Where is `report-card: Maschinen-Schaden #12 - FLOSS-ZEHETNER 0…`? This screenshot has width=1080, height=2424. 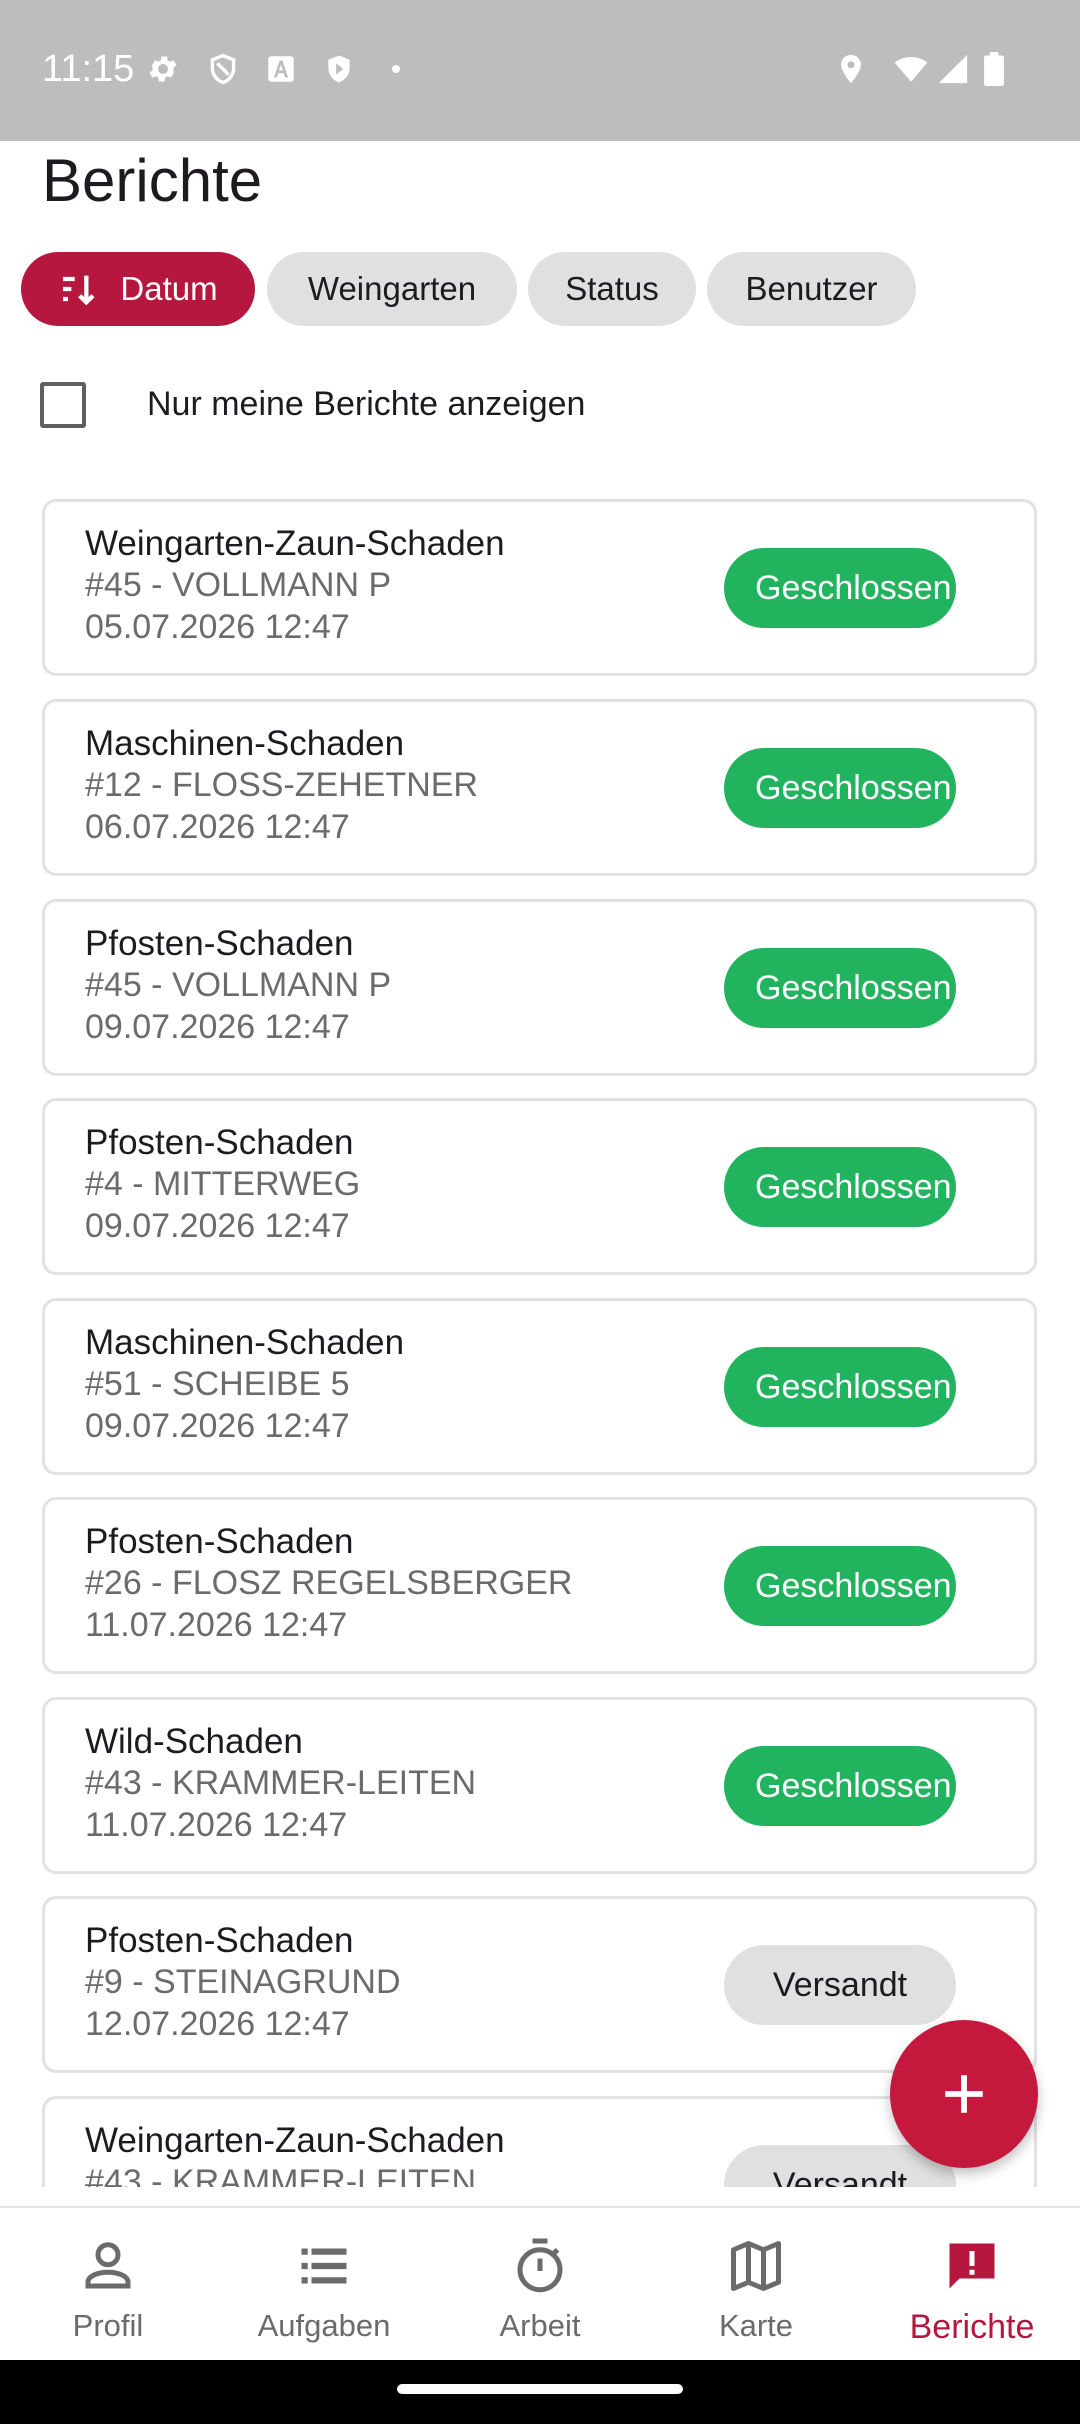 report-card: Maschinen-Schaden #12 - FLOSS-ZEHETNER 0… is located at coordinates (539, 787).